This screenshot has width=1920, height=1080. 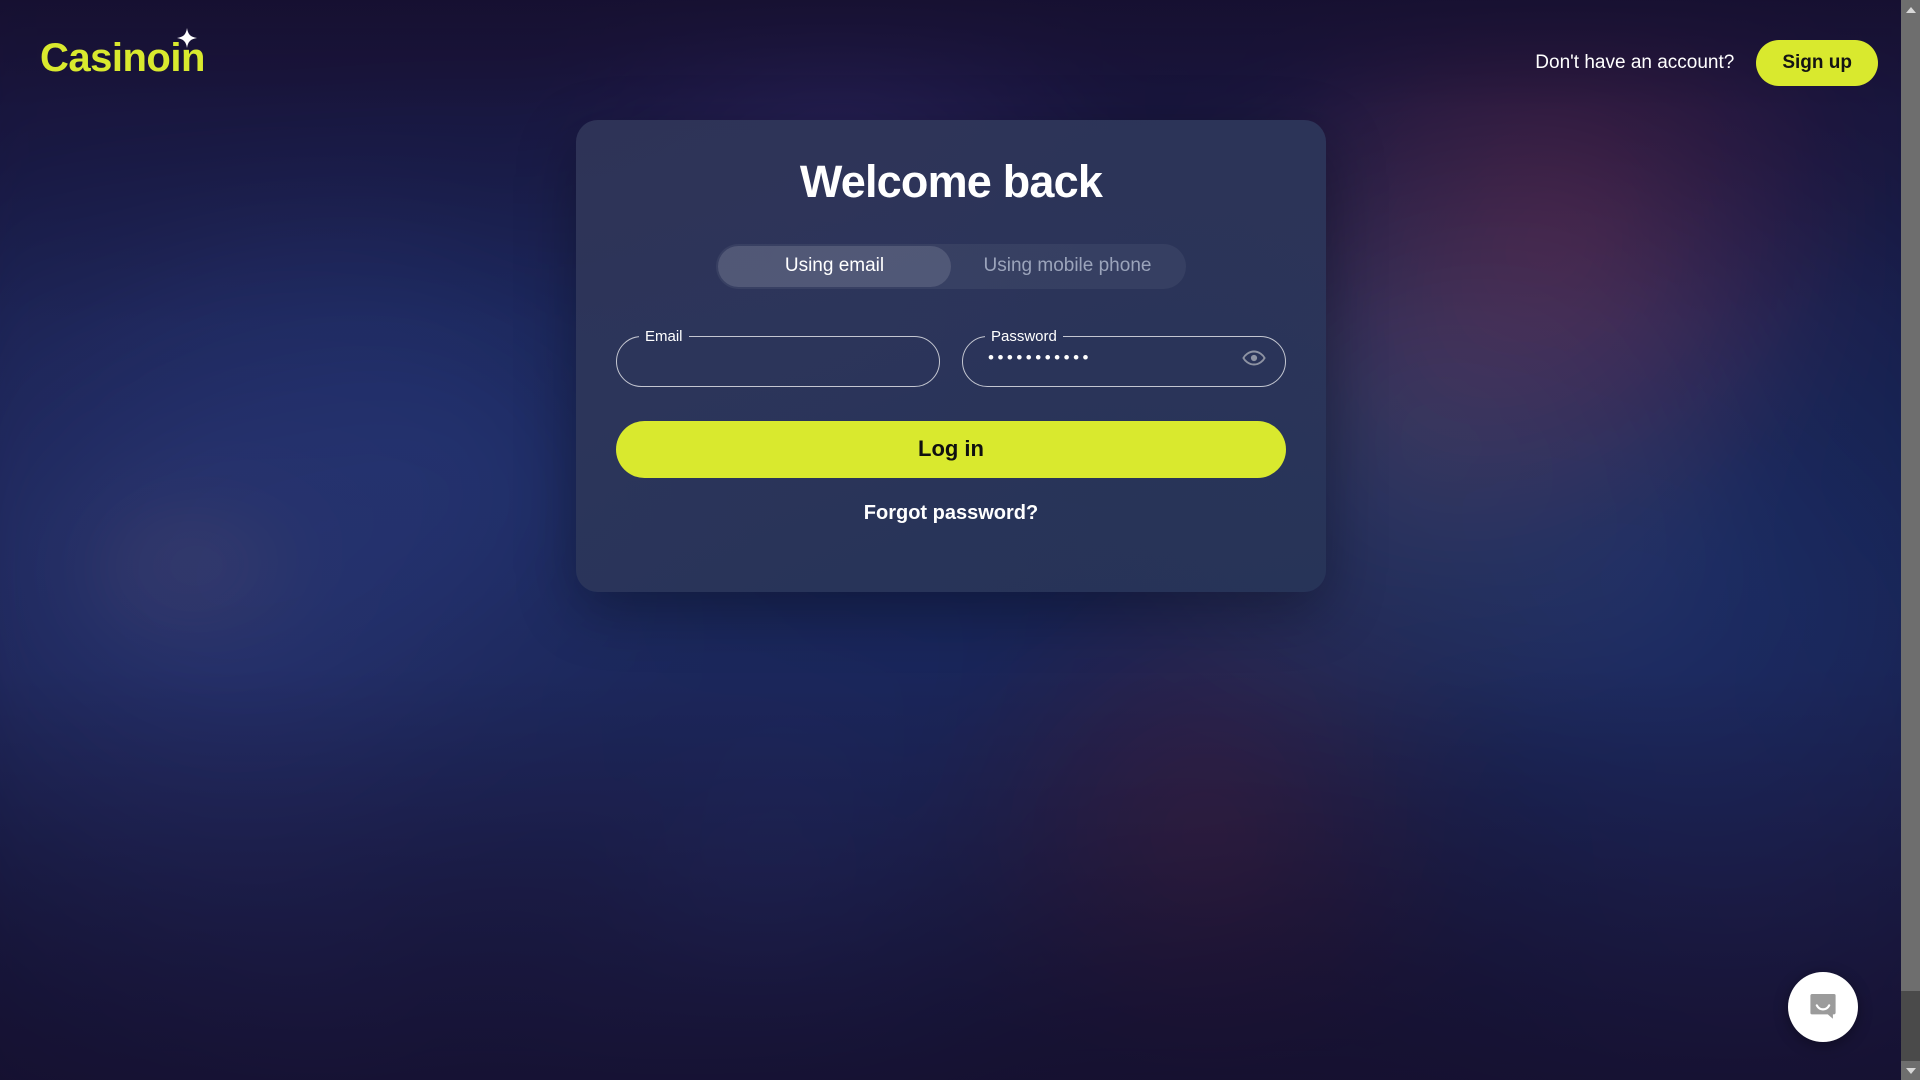 What do you see at coordinates (1254, 358) in the screenshot?
I see `eye-icon` at bounding box center [1254, 358].